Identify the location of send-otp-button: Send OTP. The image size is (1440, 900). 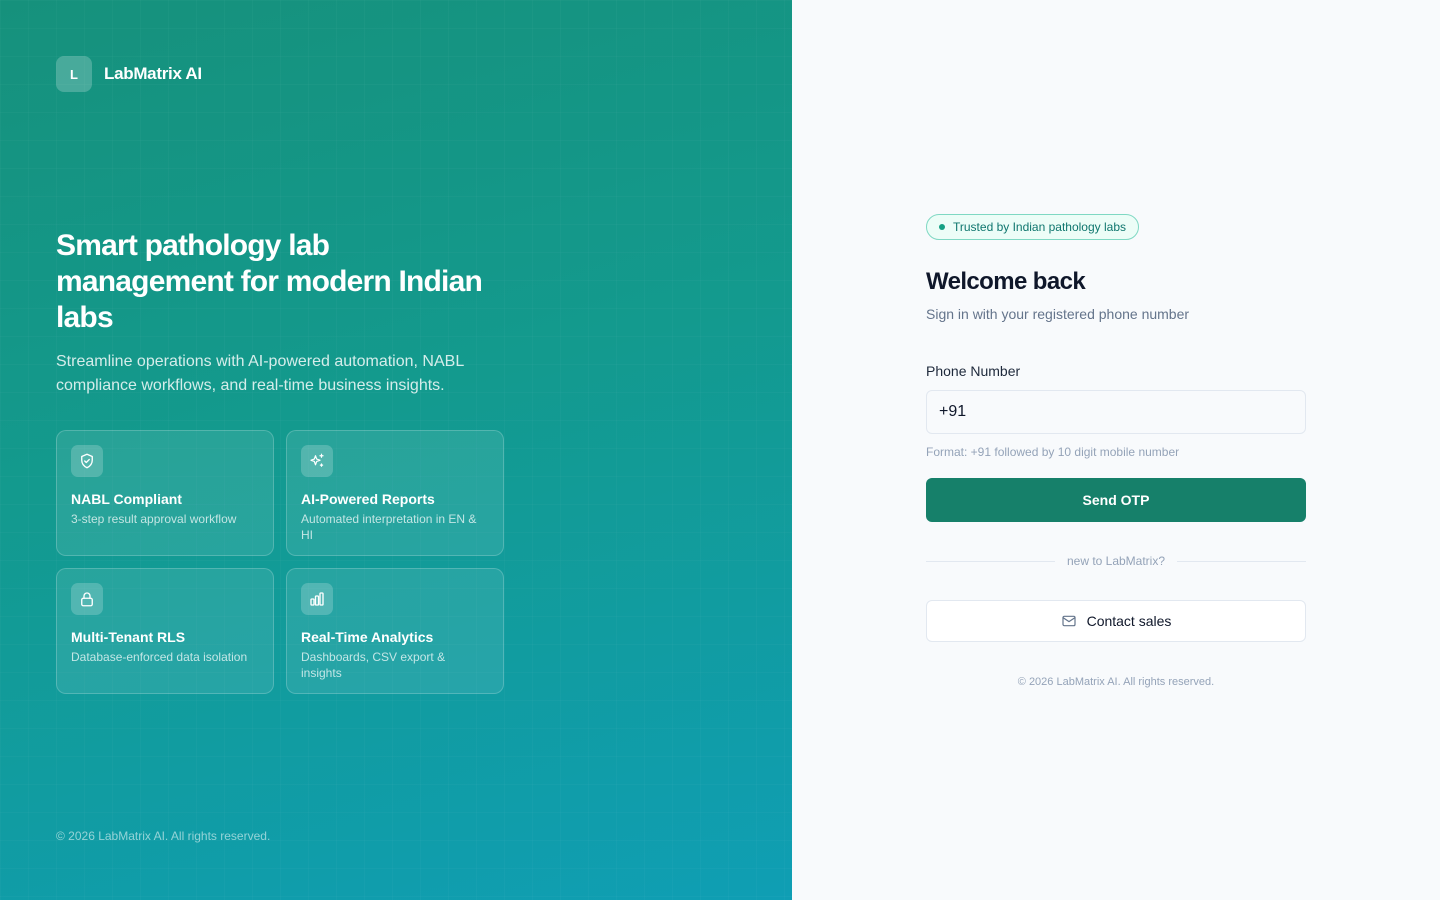
(1116, 500).